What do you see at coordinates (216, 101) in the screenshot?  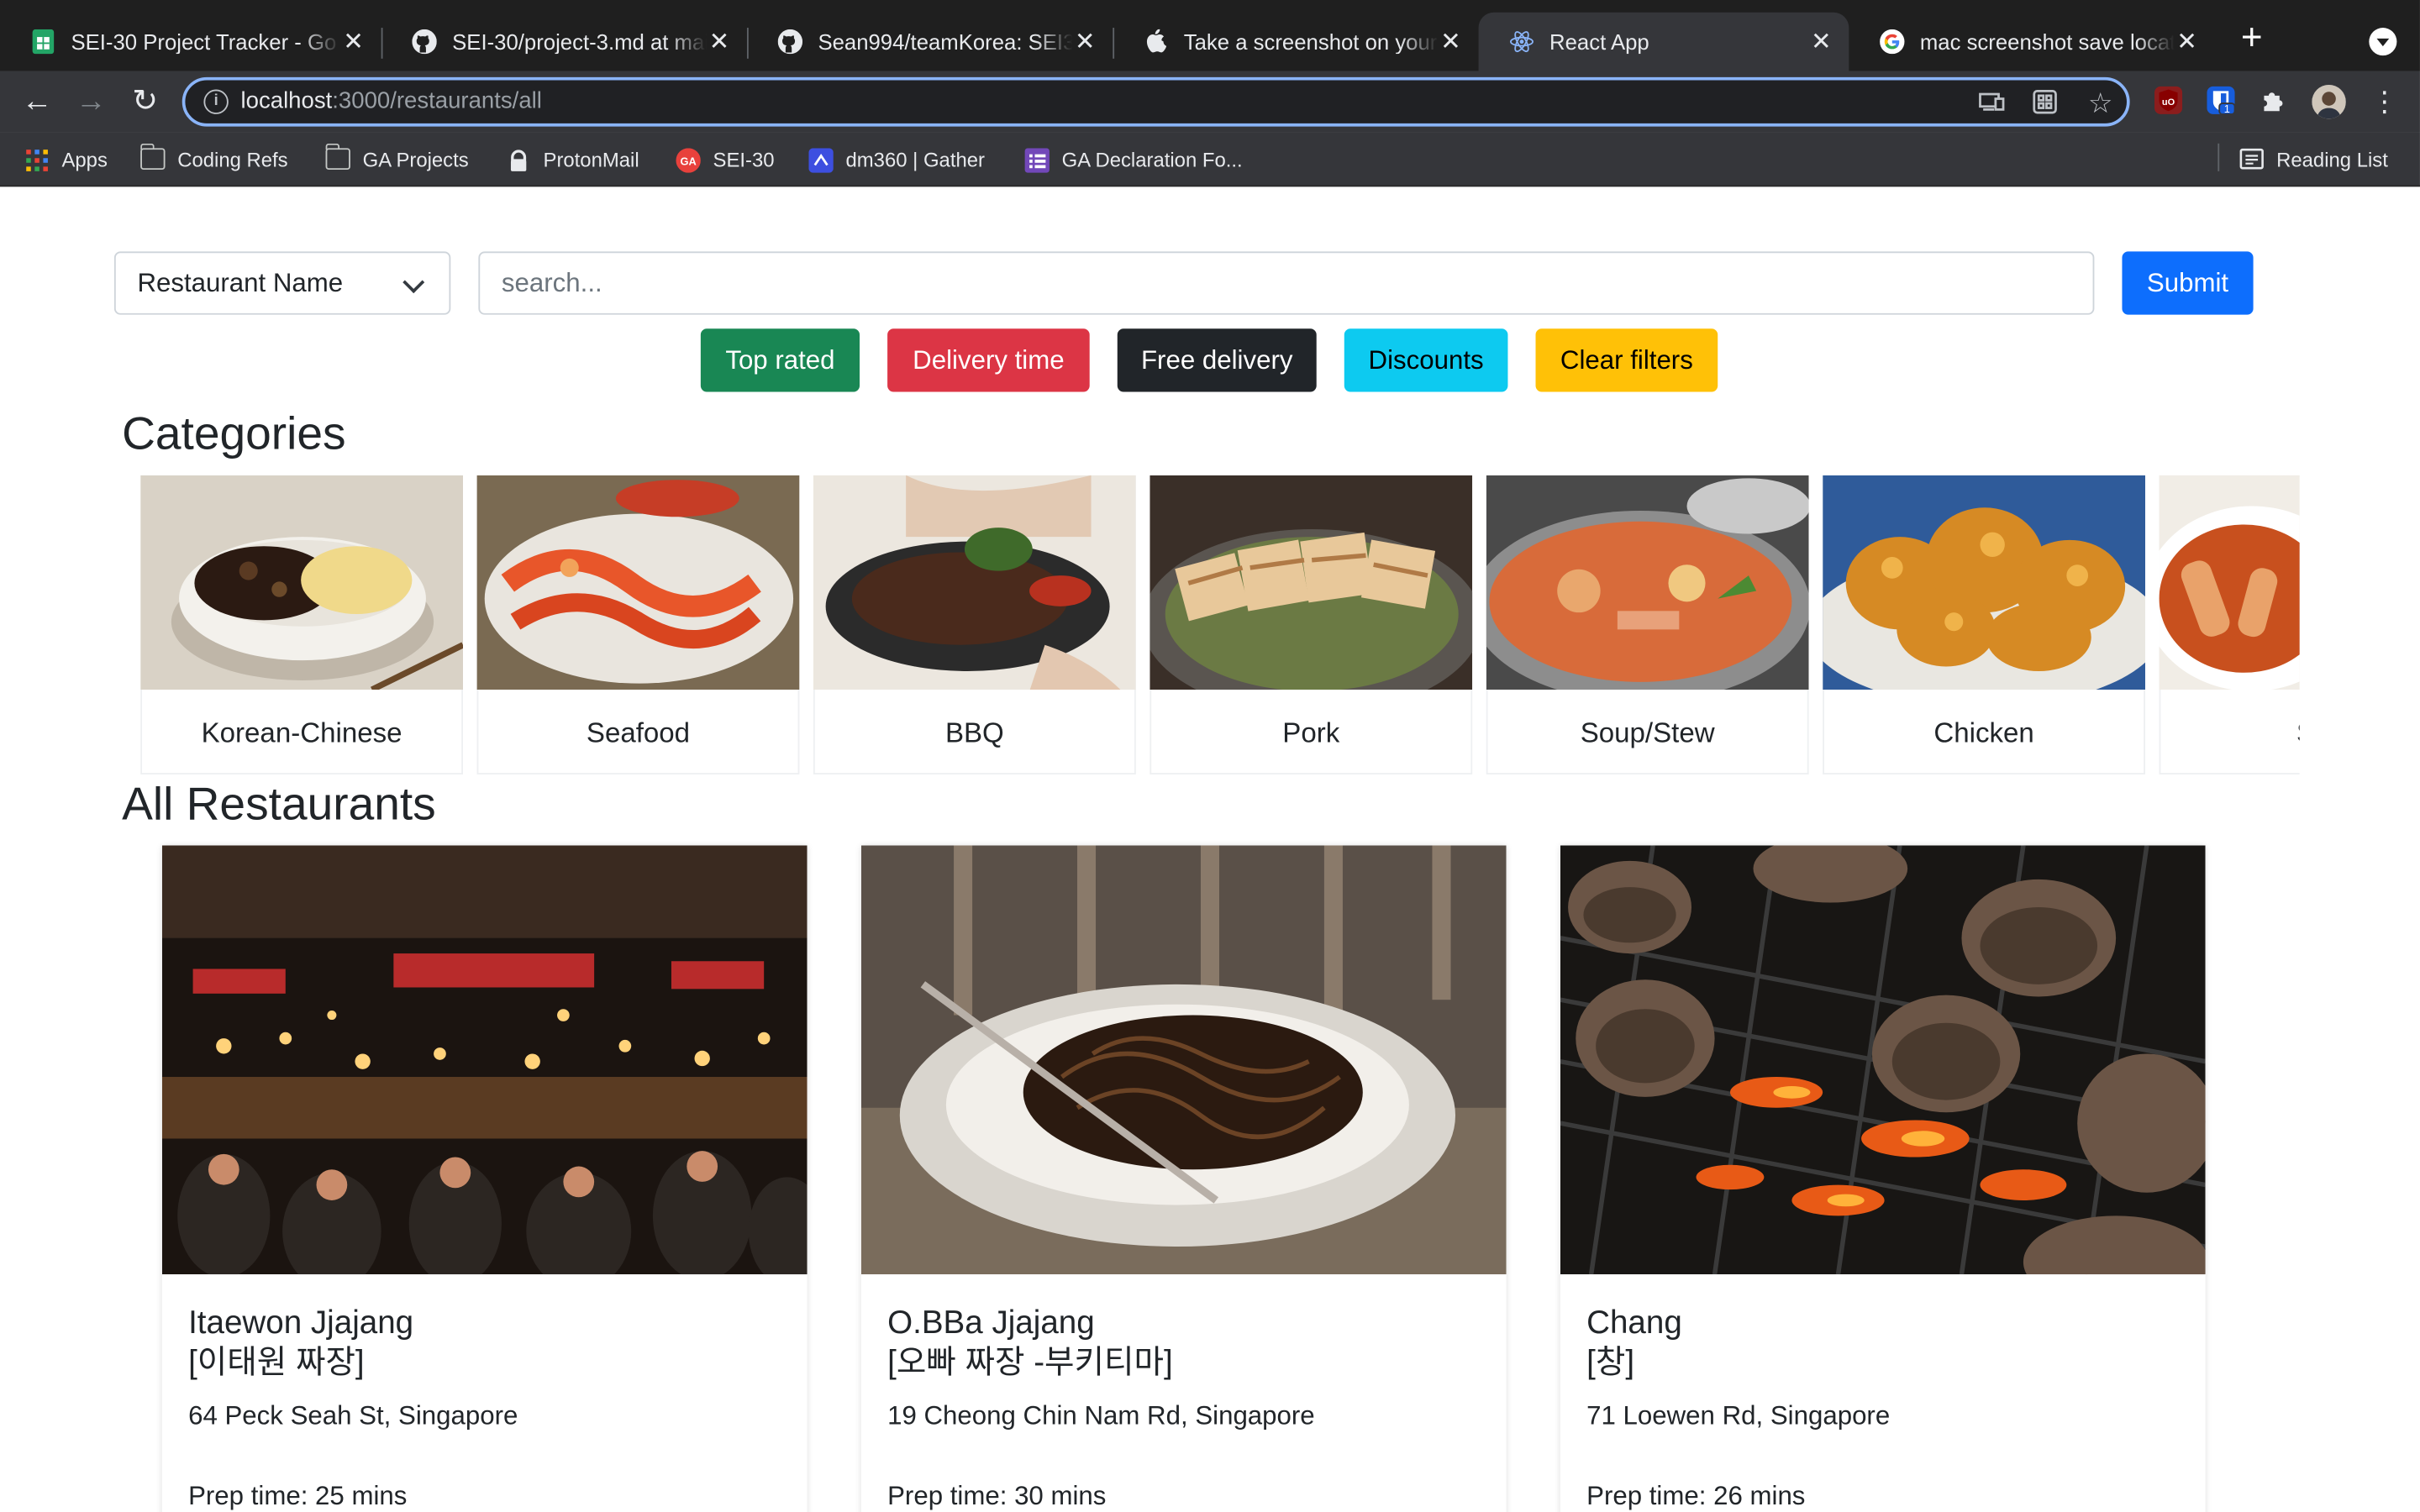 I see `site-info-icon: i` at bounding box center [216, 101].